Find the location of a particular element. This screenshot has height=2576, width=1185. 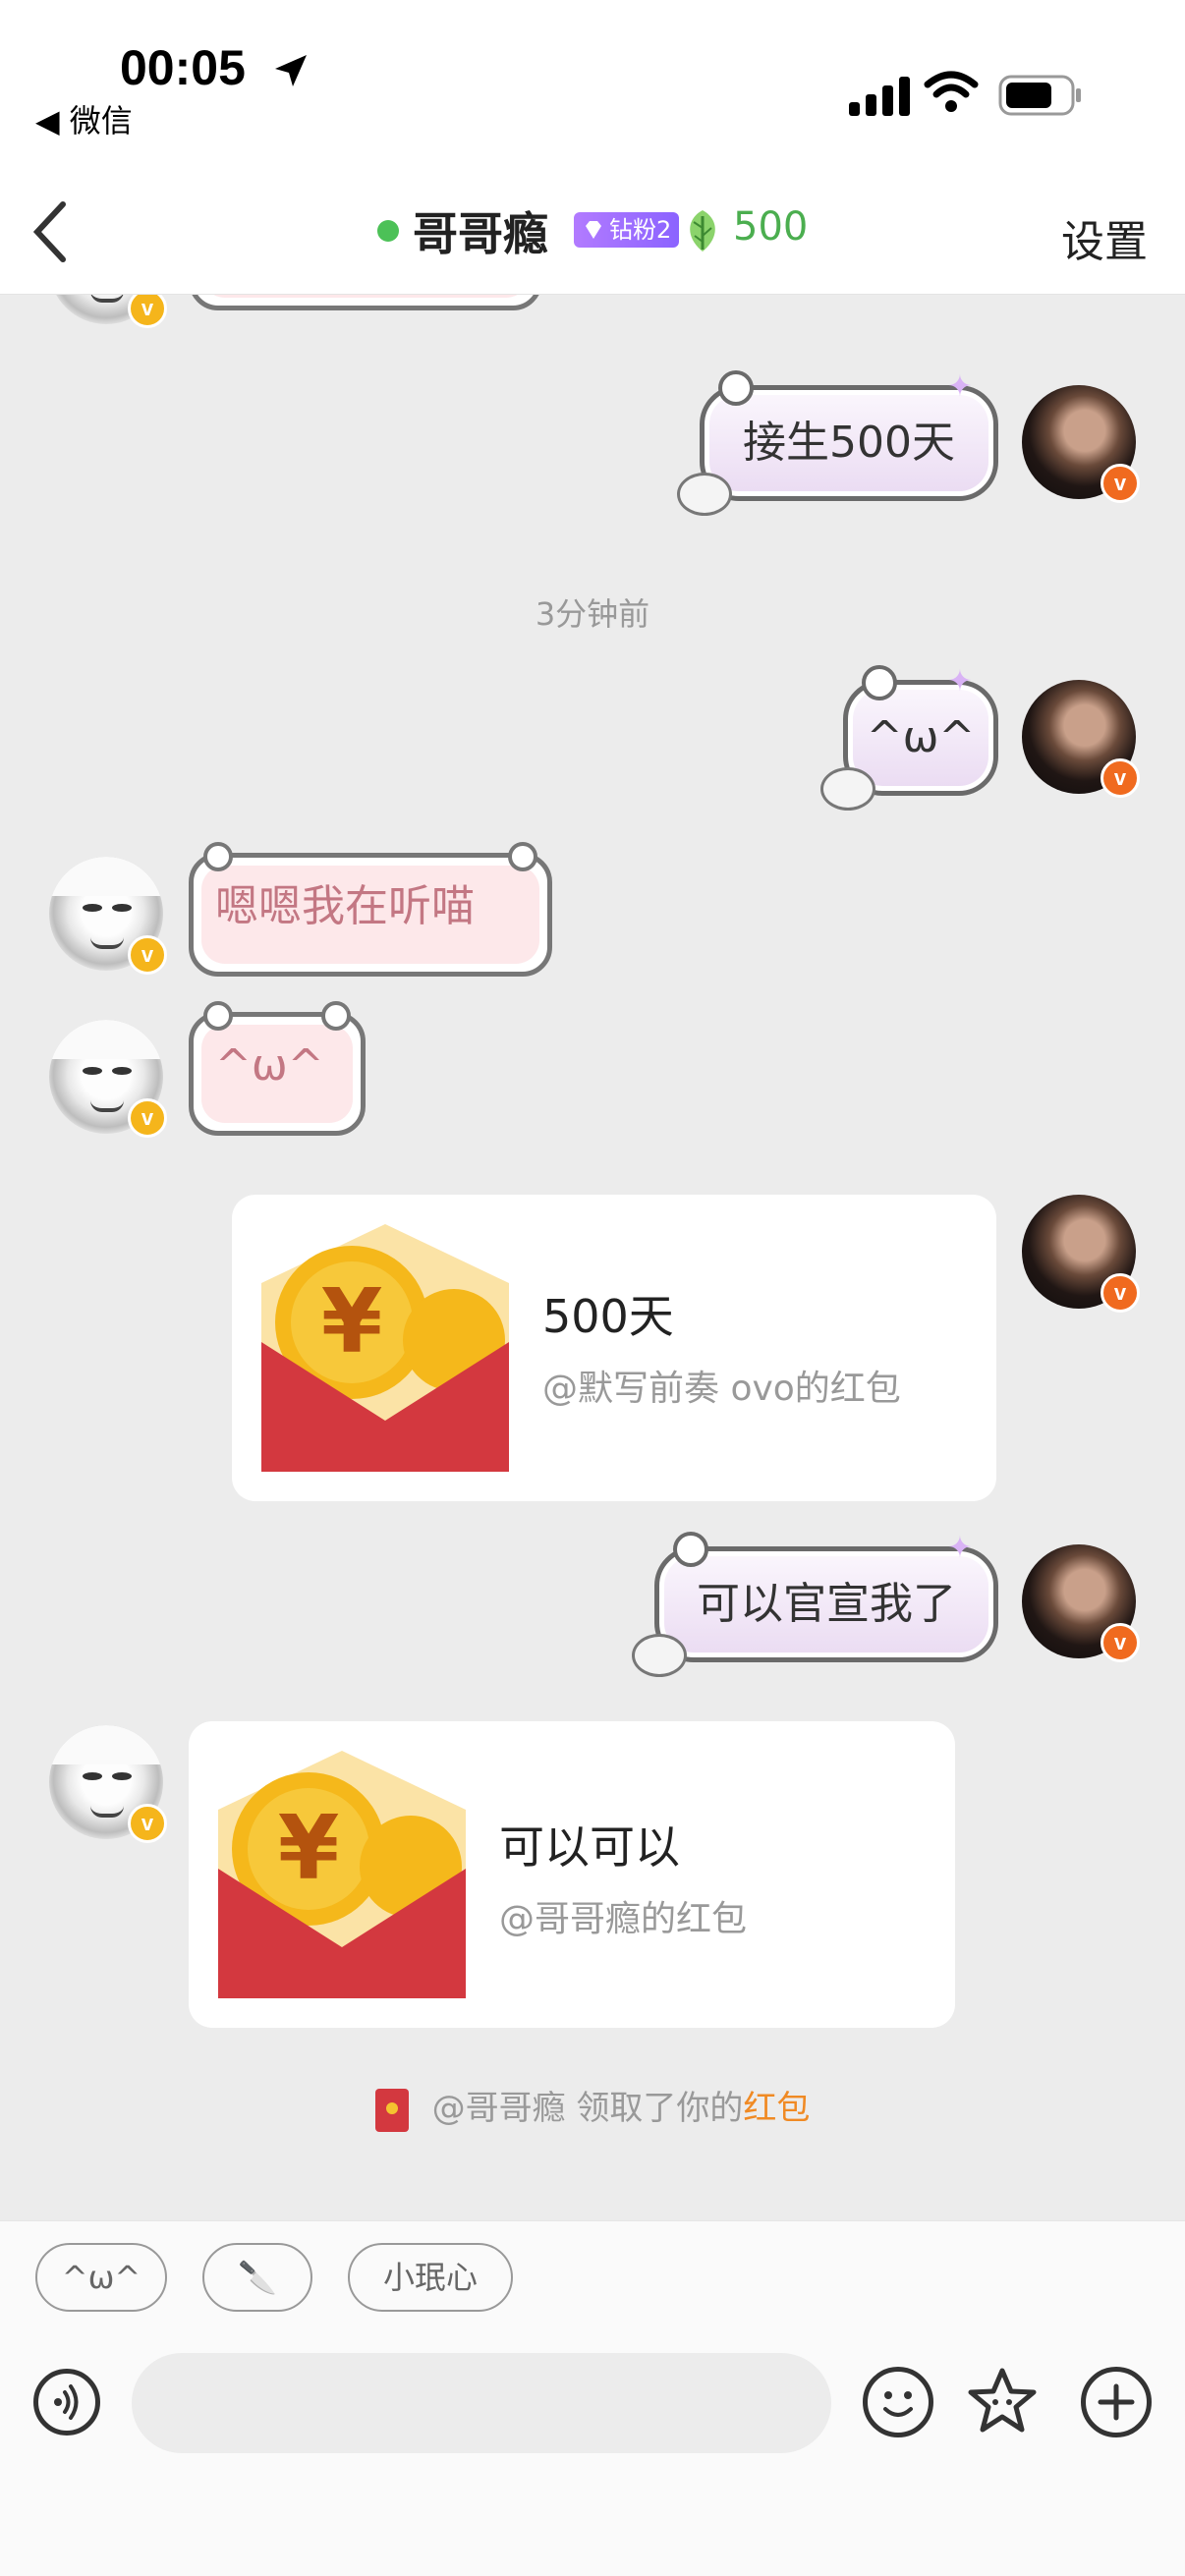

message-bubble-partial is located at coordinates (366, 302).